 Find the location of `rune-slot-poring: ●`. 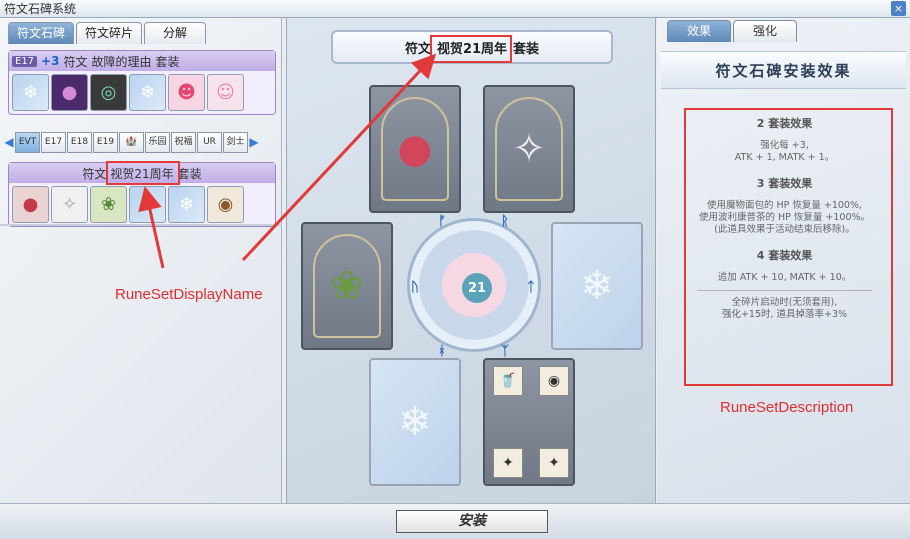

rune-slot-poring: ● is located at coordinates (415, 149).